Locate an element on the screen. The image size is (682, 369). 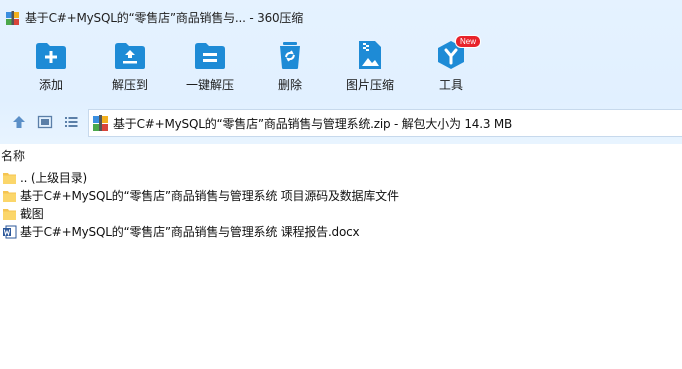
delete-button: 删除 is located at coordinates (290, 66).